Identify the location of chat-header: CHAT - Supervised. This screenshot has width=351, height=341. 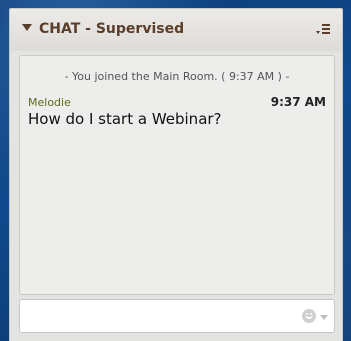
(176, 30).